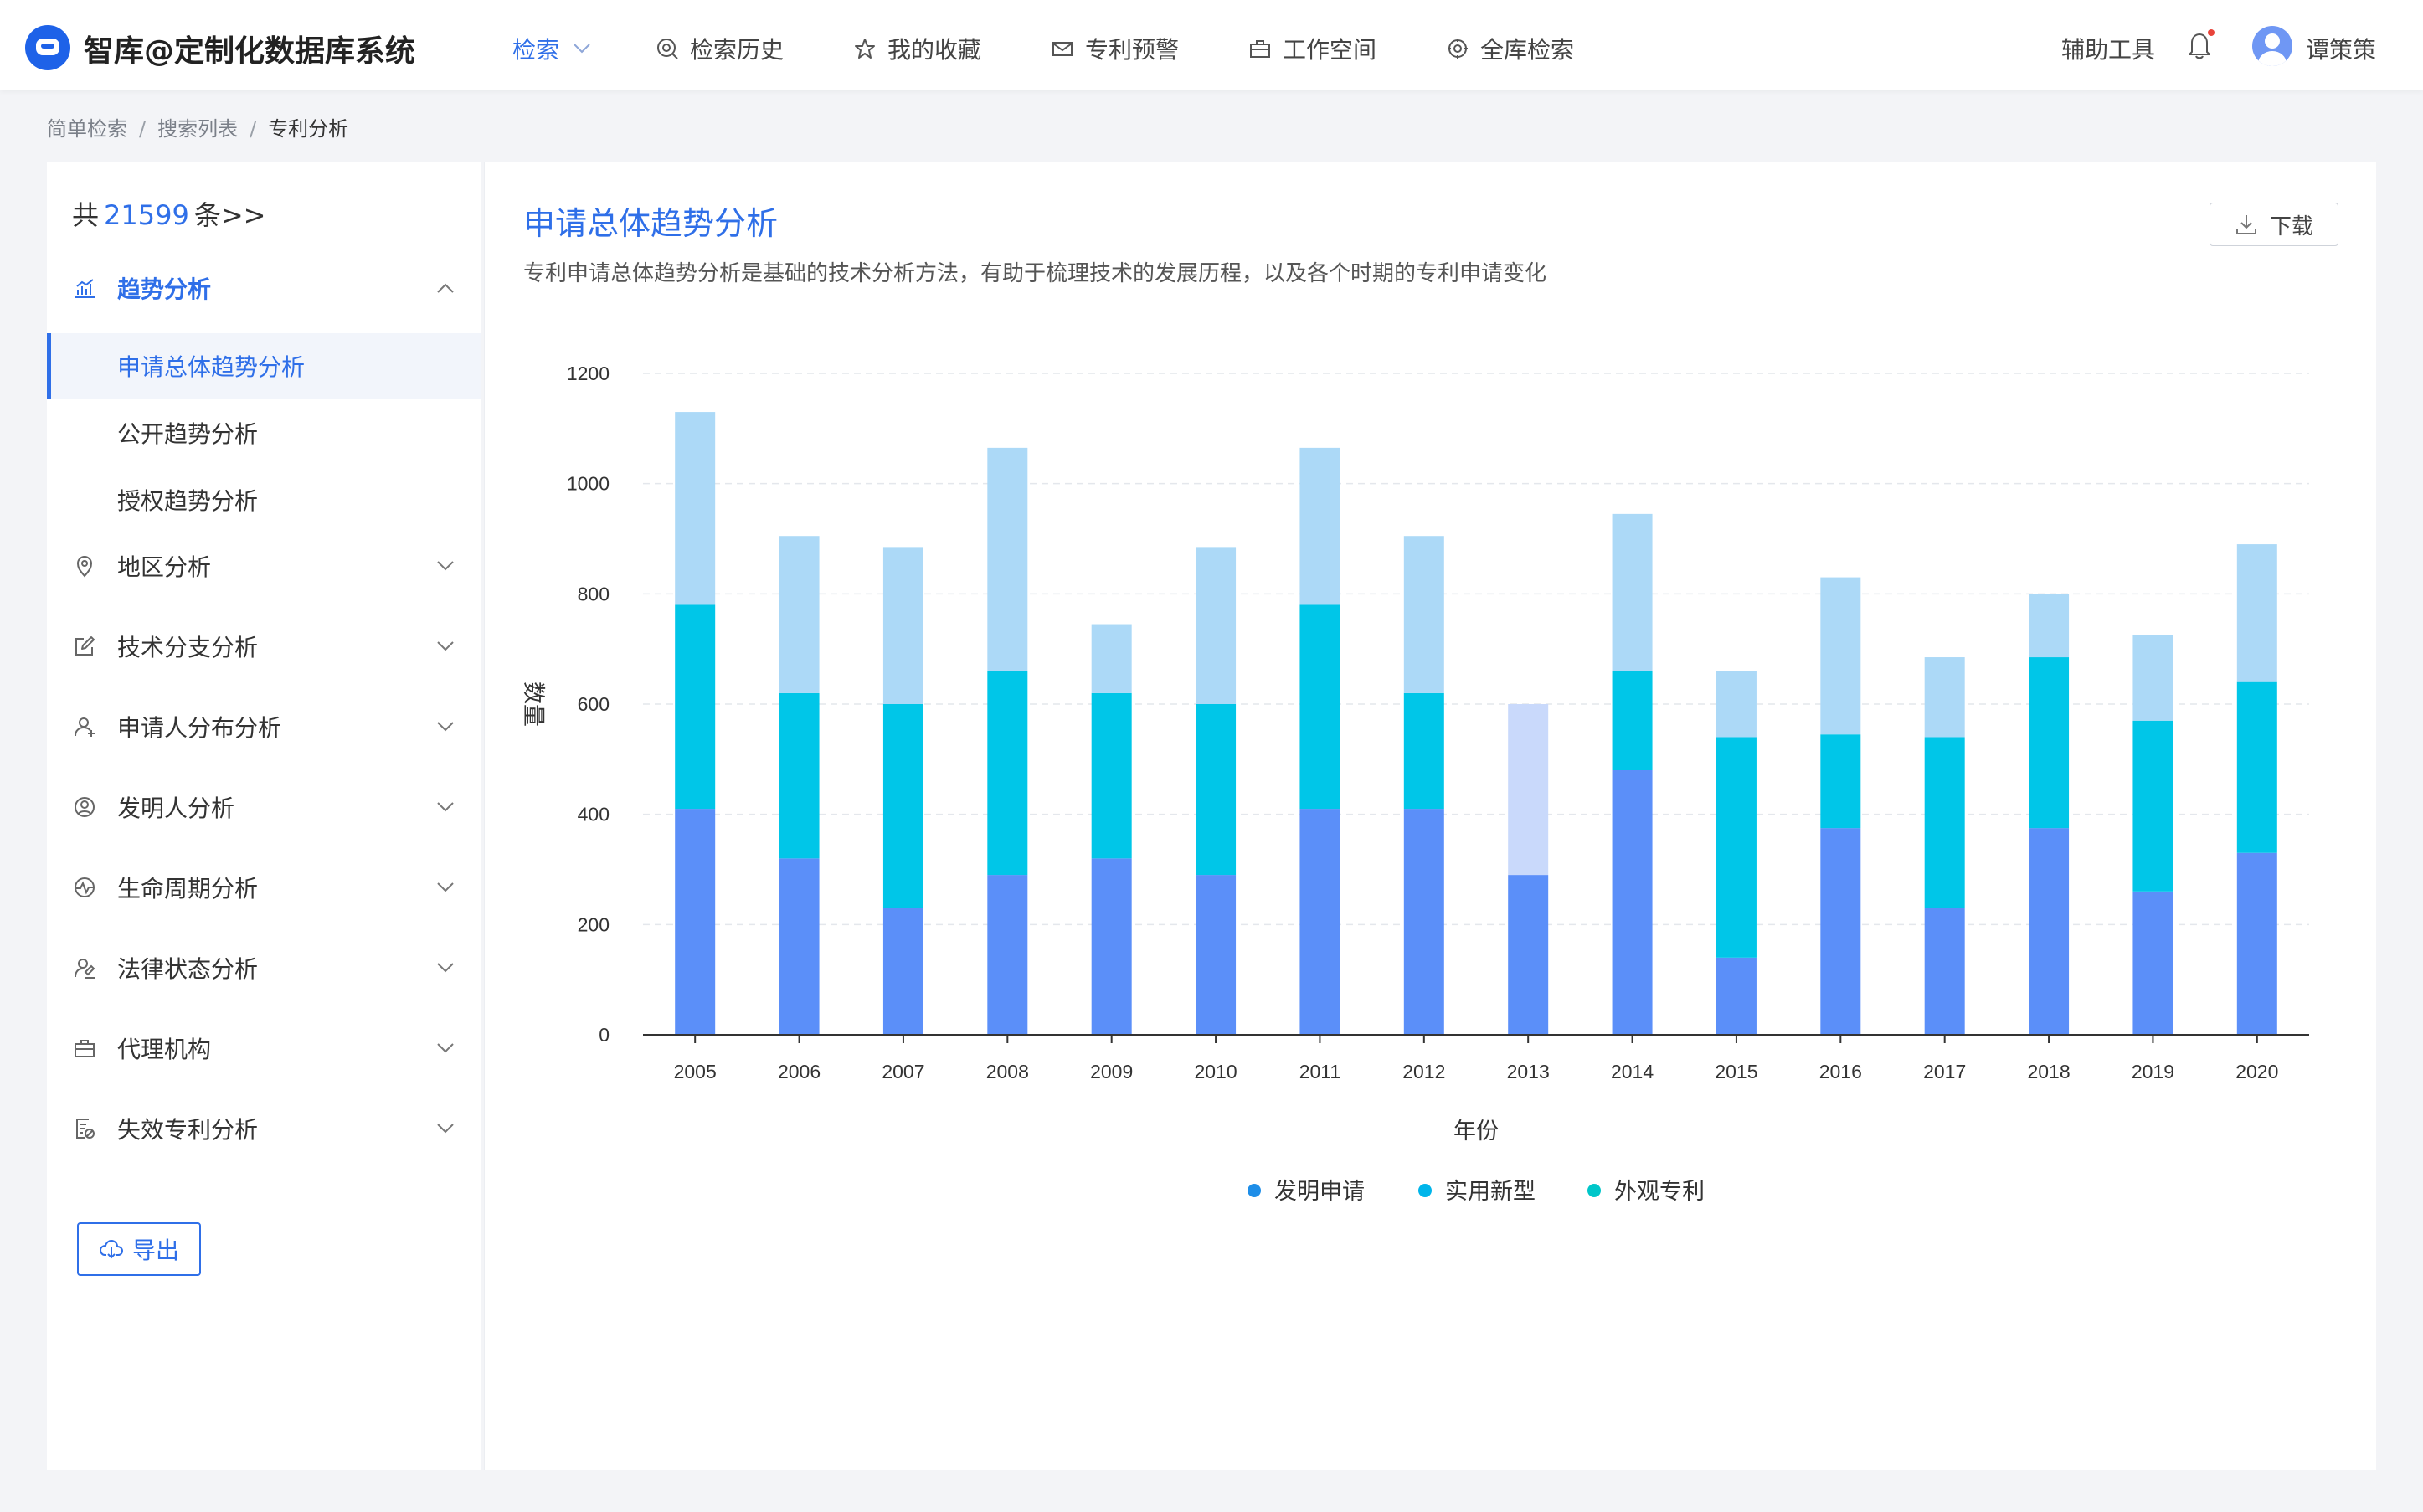  I want to click on x-tick-label: 2017, so click(1944, 1072).